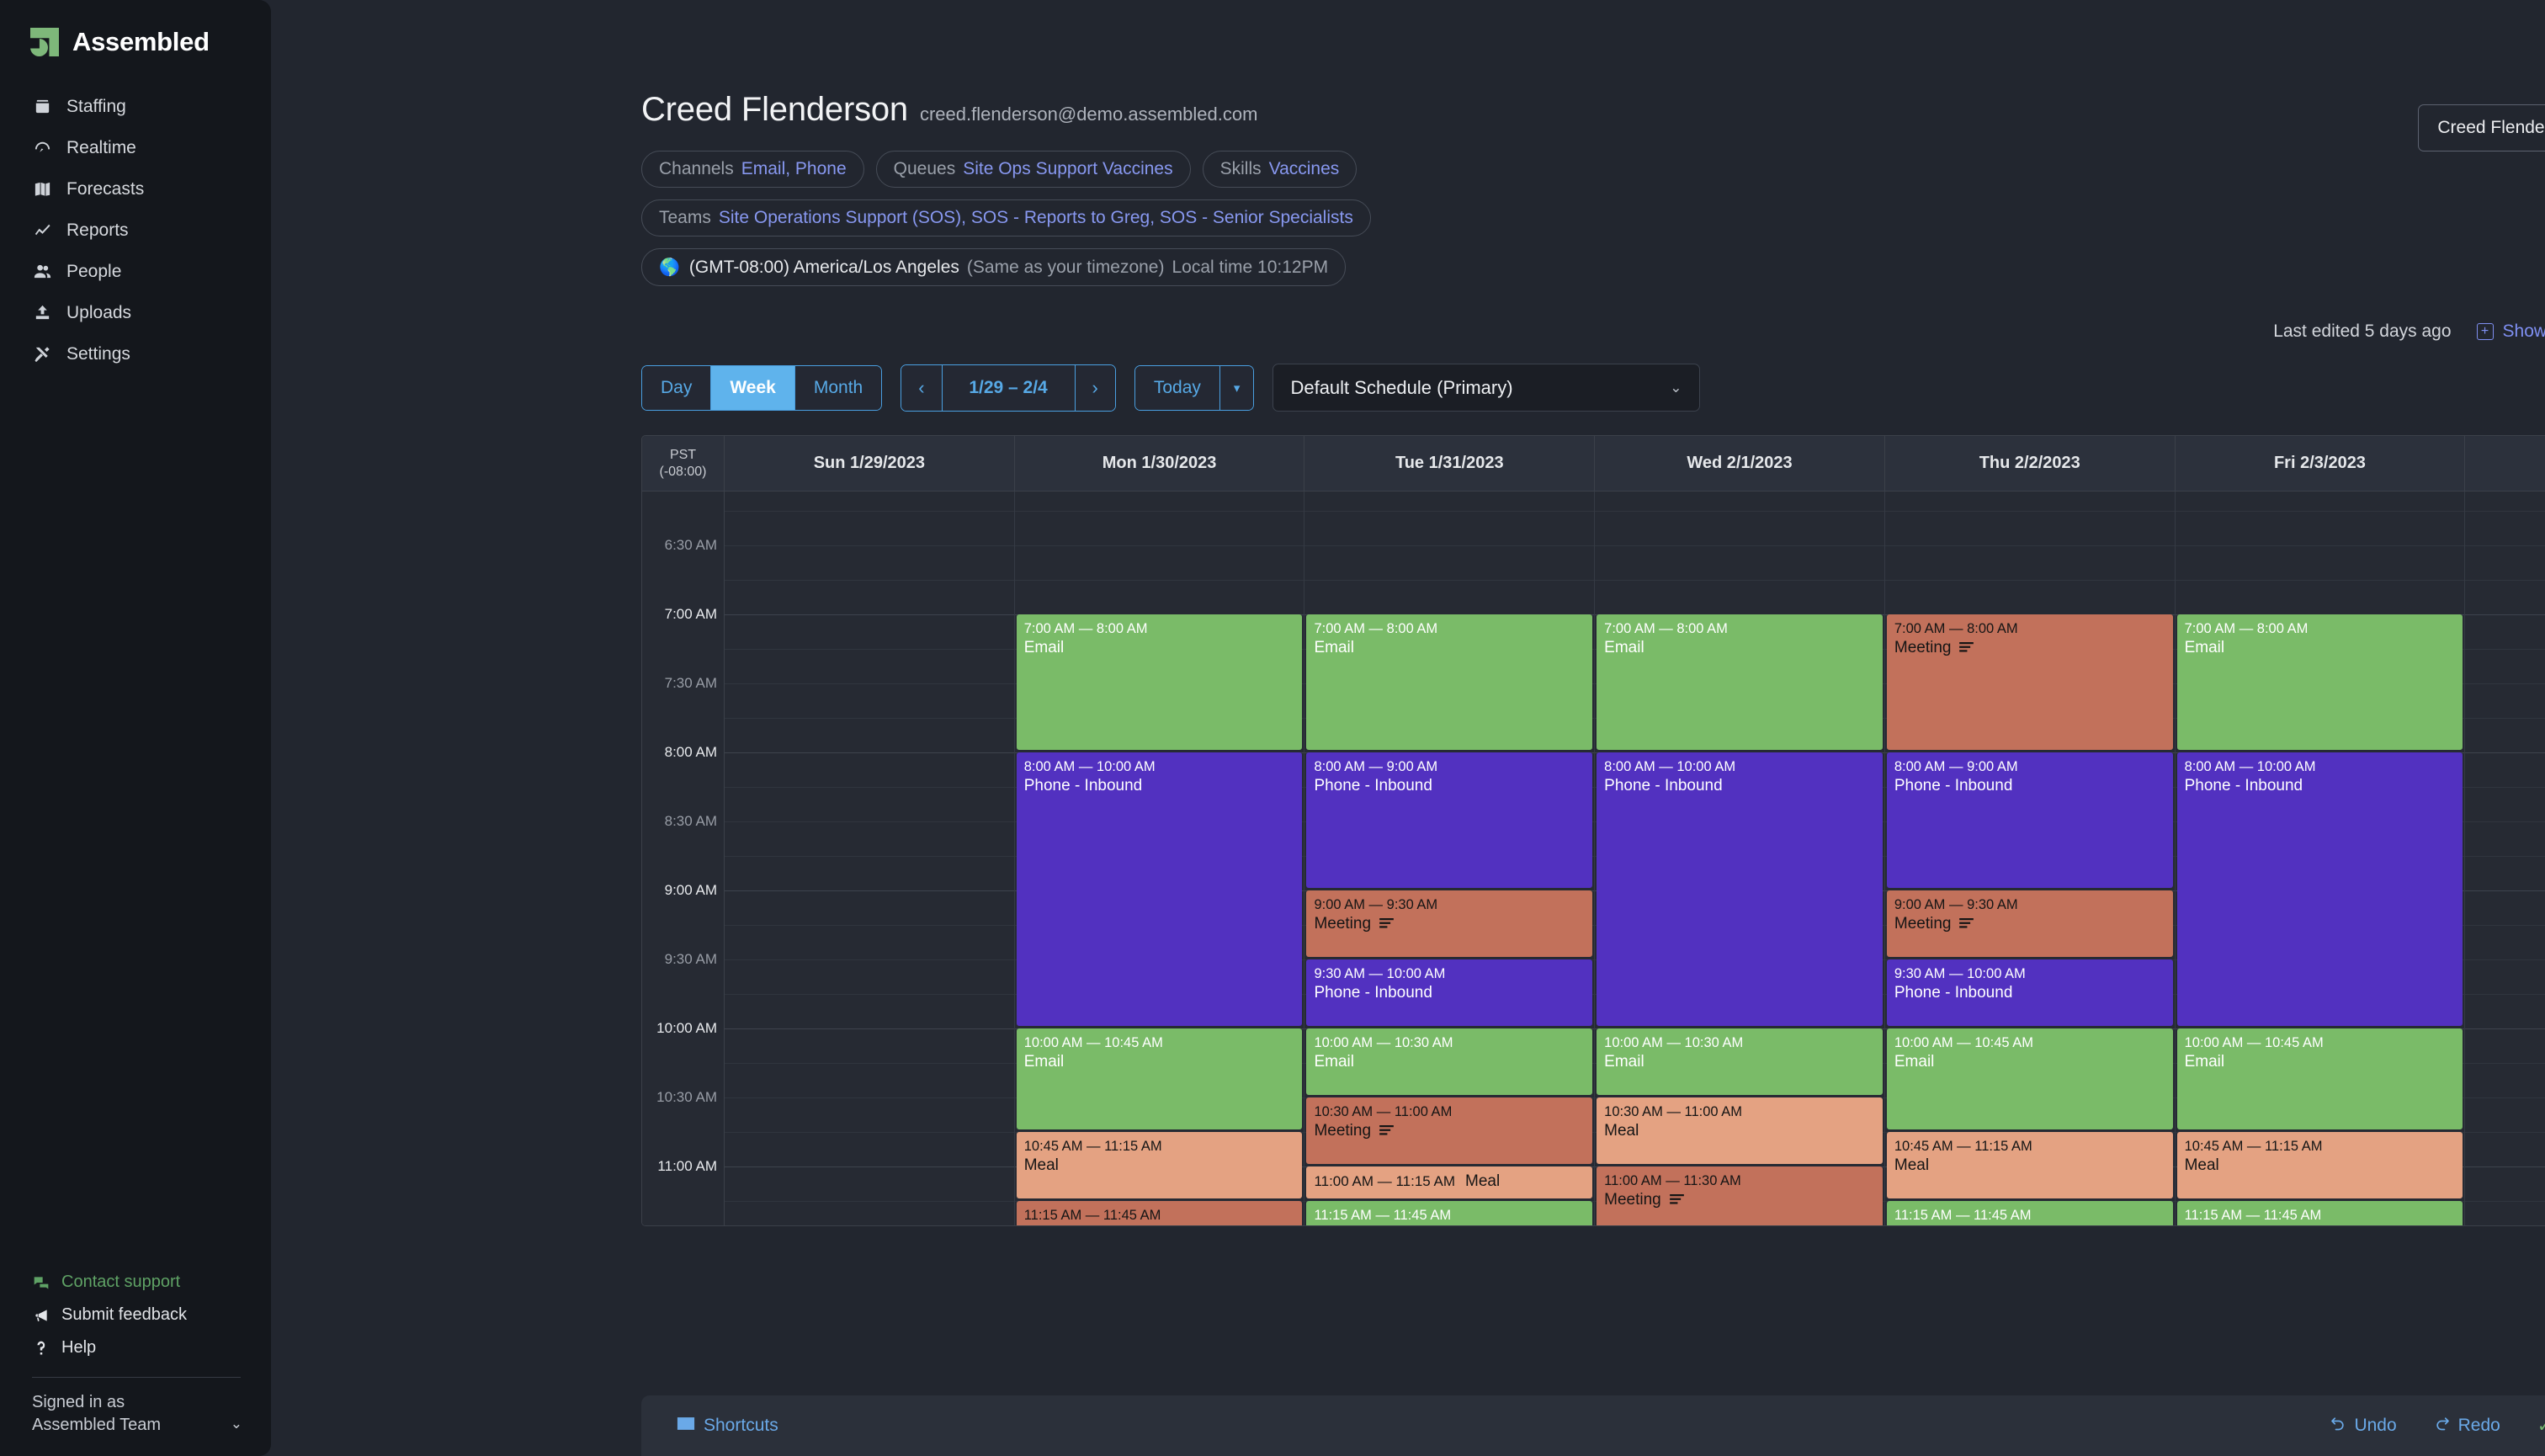  What do you see at coordinates (136, 189) in the screenshot?
I see `sidebar-item-forecasts: Forecasts` at bounding box center [136, 189].